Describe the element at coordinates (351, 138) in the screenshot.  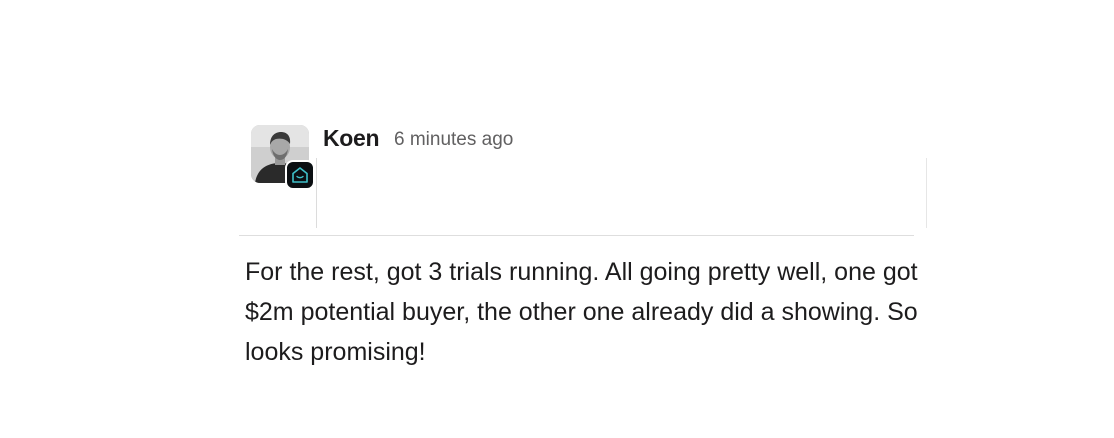
I see `message-author: Koen` at that location.